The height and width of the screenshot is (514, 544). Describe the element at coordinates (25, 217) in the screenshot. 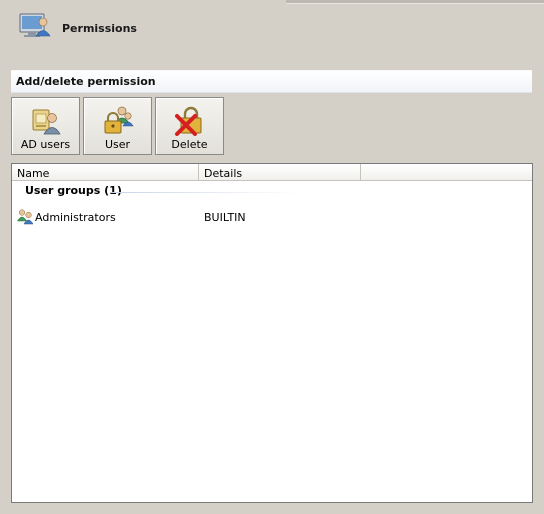

I see `user-group-icon` at that location.